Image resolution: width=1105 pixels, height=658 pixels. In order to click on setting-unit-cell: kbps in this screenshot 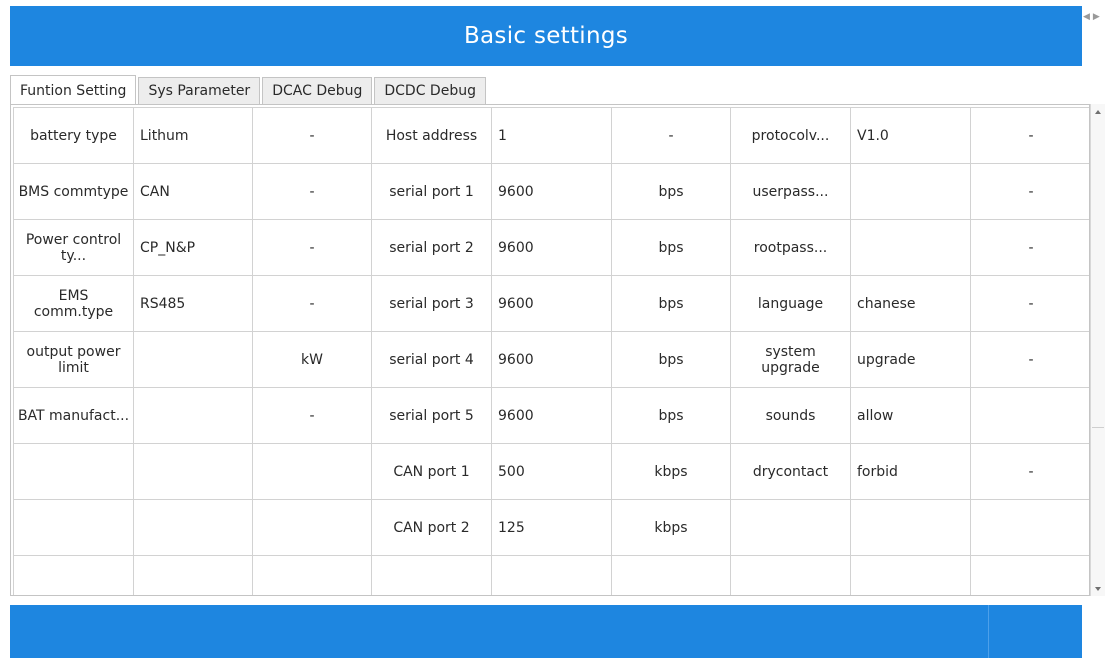, I will do `click(671, 527)`.